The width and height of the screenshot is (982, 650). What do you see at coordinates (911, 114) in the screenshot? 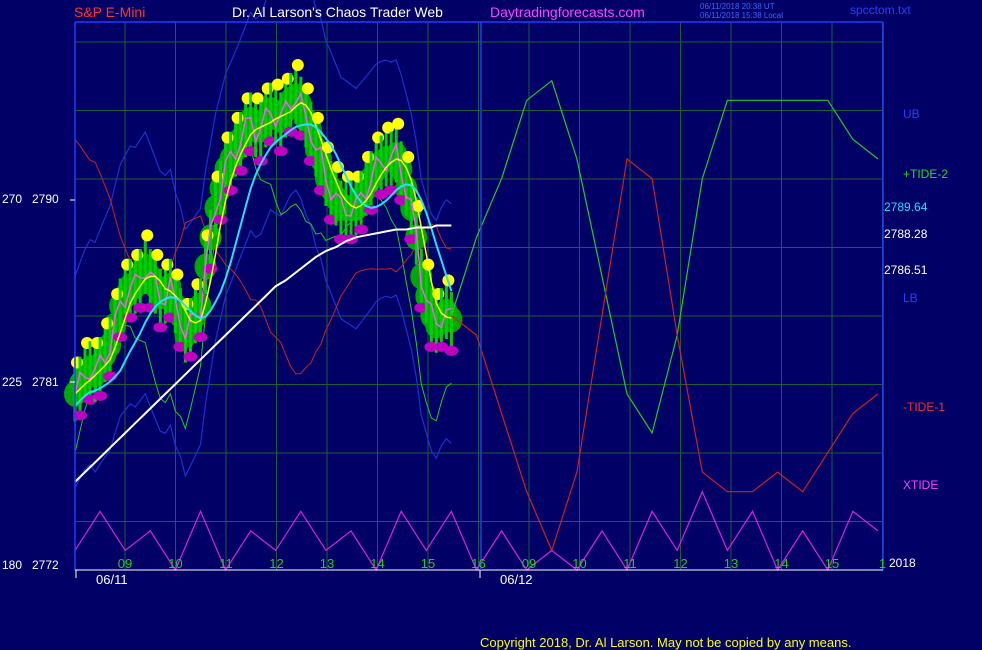
I see `right-label-ub: UB` at bounding box center [911, 114].